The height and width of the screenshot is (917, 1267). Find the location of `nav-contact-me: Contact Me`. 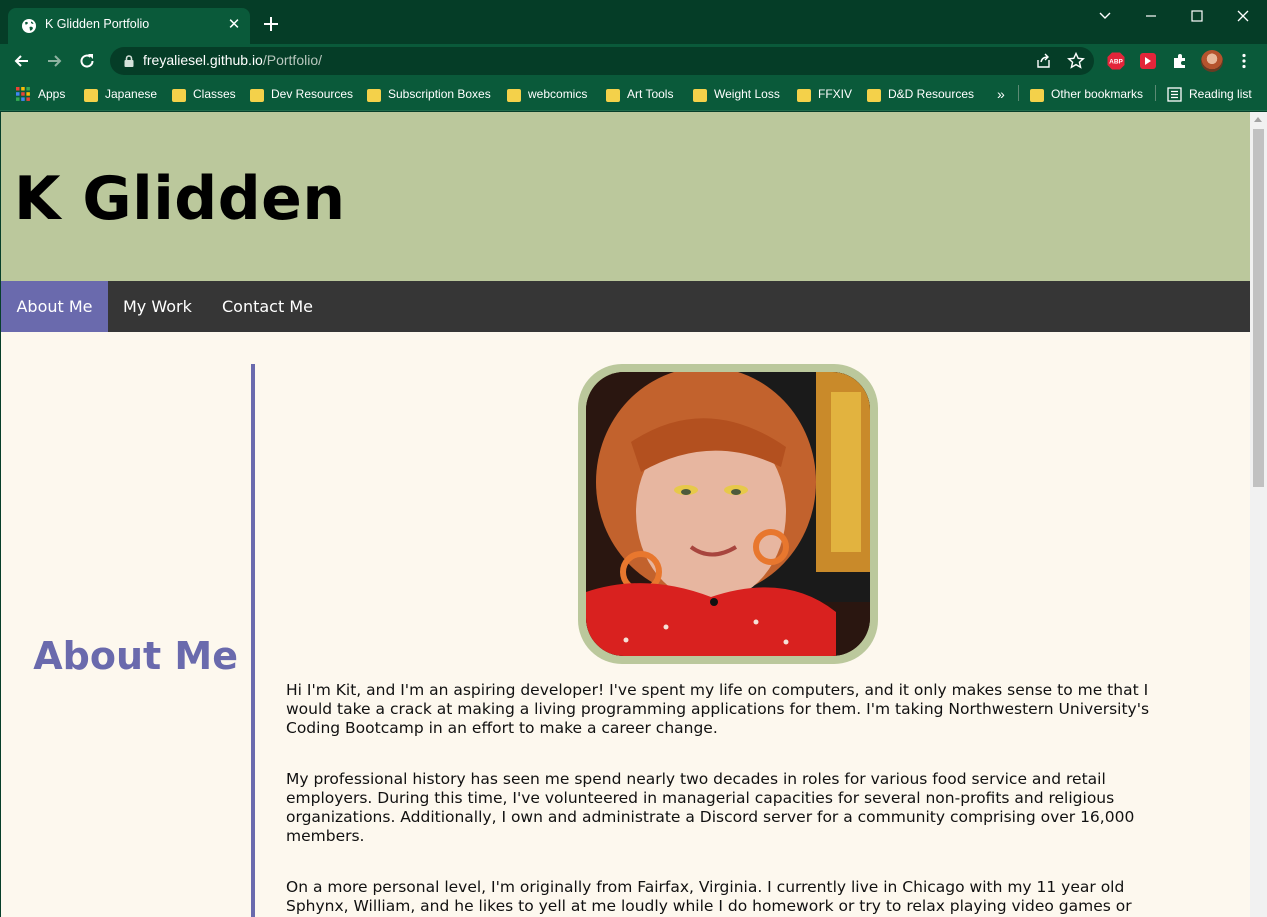

nav-contact-me: Contact Me is located at coordinates (267, 306).